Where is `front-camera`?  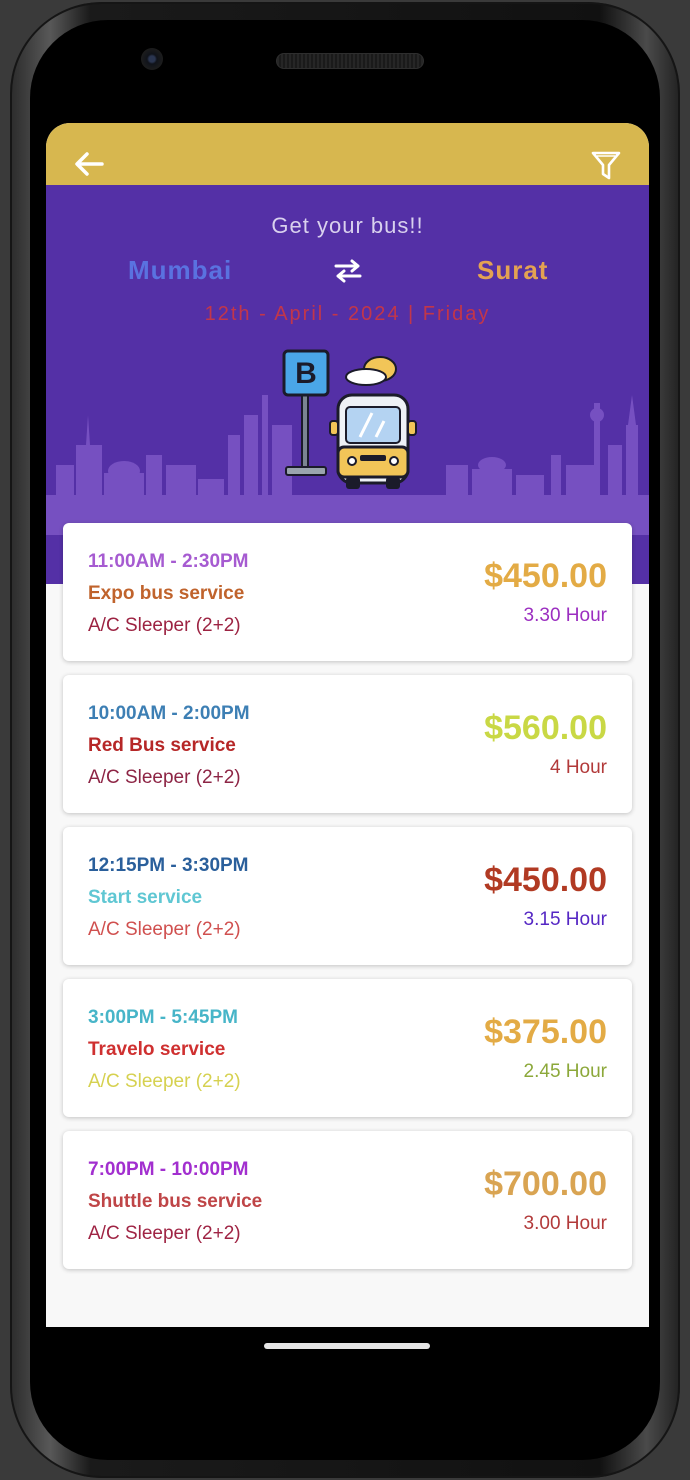
front-camera is located at coordinates (152, 59).